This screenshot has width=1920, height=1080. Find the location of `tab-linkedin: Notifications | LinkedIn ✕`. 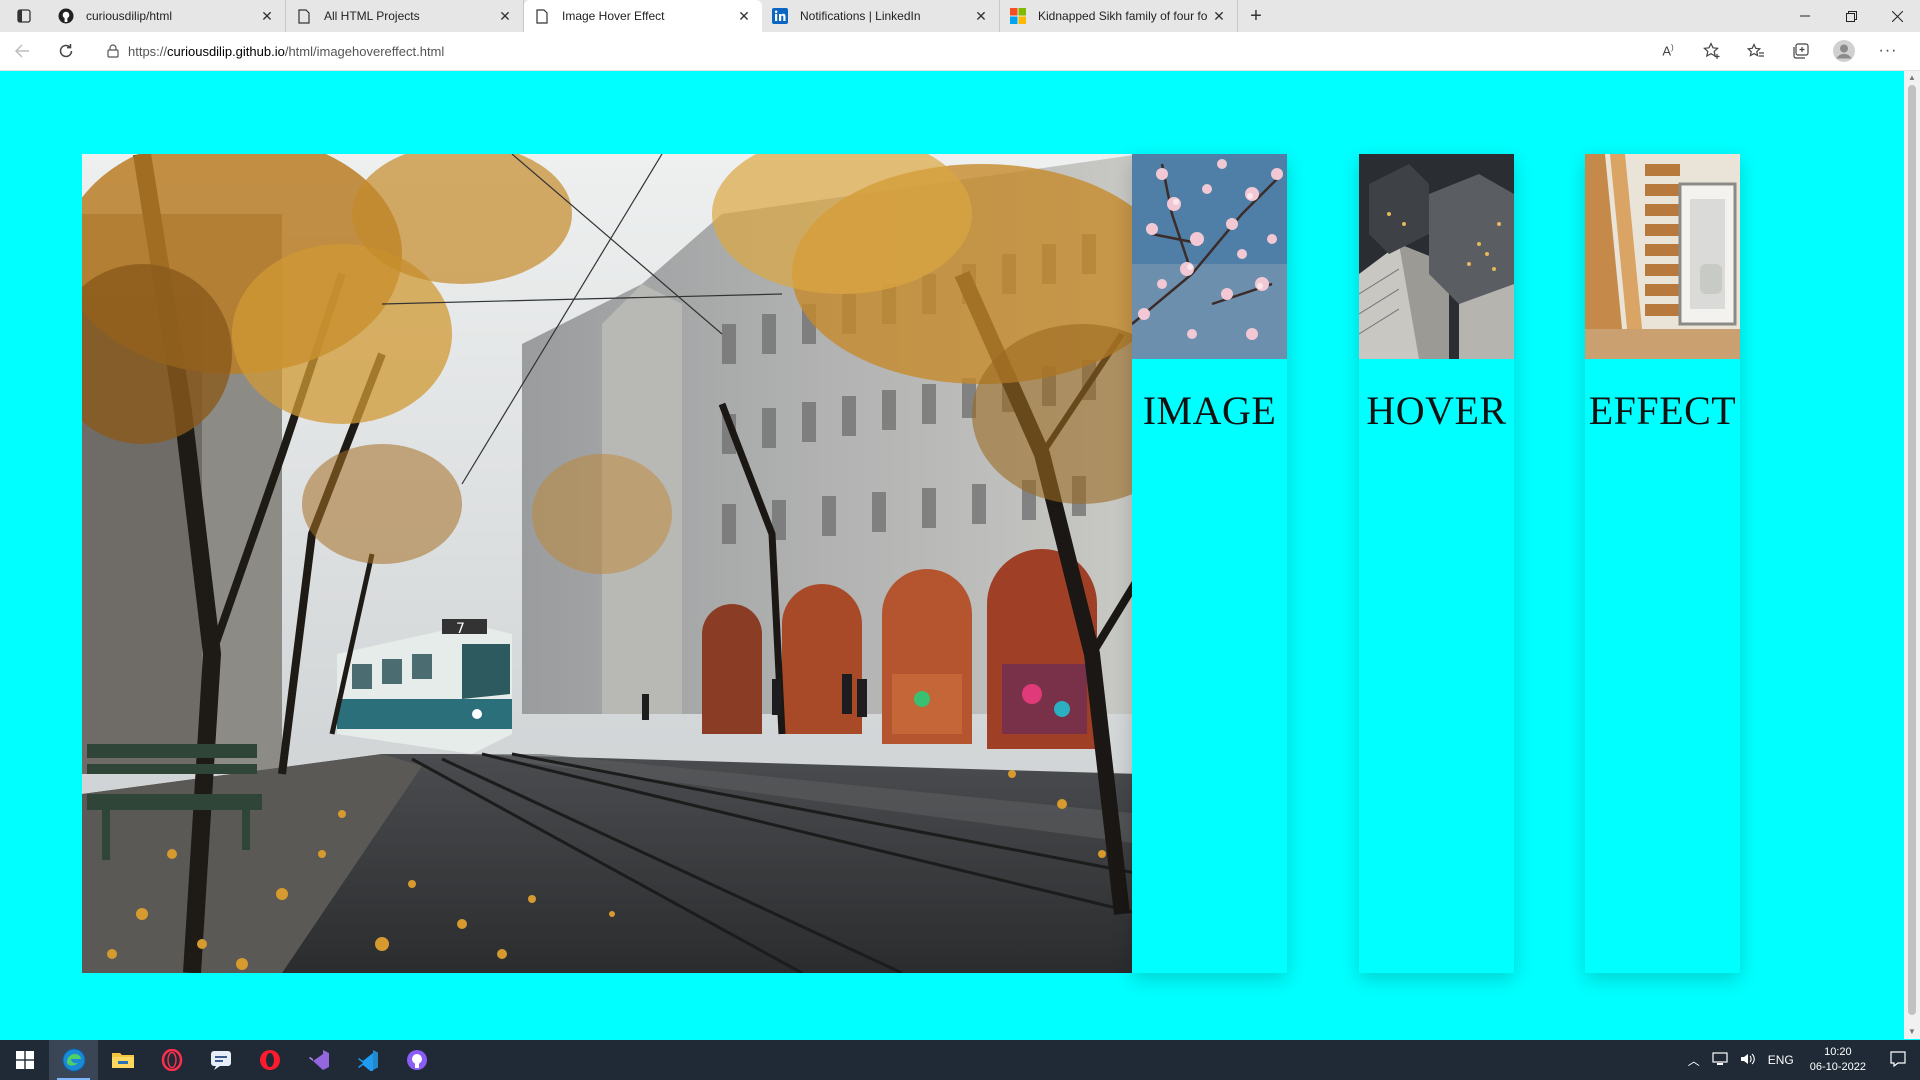

tab-linkedin: Notifications | LinkedIn ✕ is located at coordinates (881, 16).